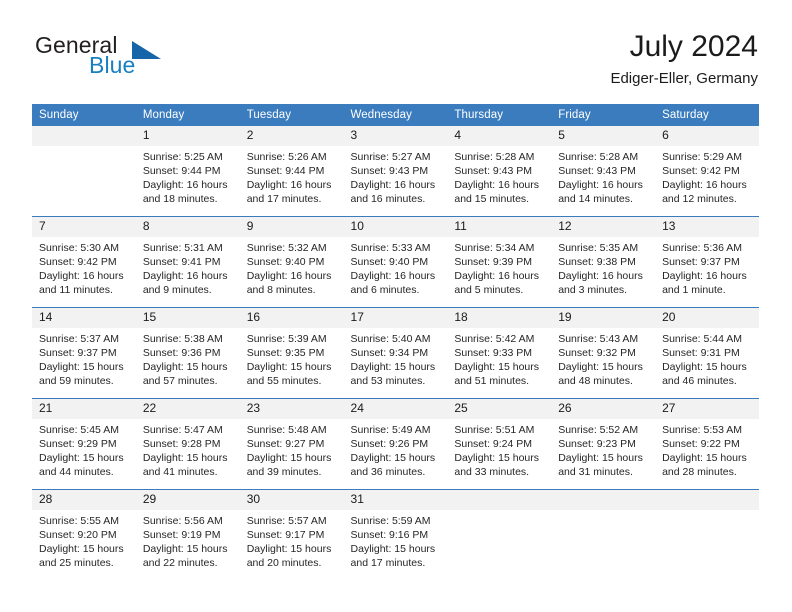 The image size is (792, 612). Describe the element at coordinates (286, 521) in the screenshot. I see `sunrise-text: Sunrise: 5:57 AM` at that location.